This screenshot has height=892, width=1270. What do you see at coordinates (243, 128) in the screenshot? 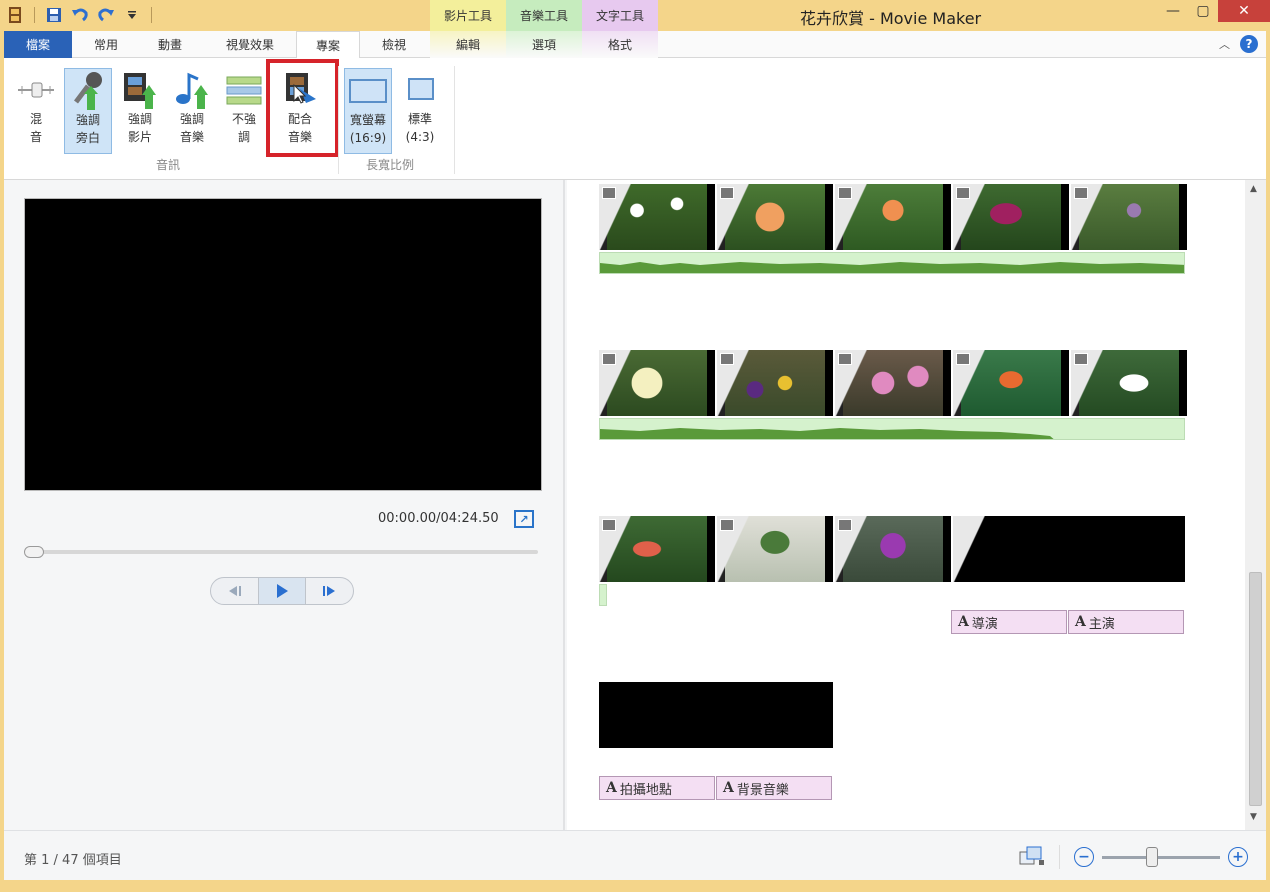
I see `no-emphasis-label: 不強 調` at bounding box center [243, 128].